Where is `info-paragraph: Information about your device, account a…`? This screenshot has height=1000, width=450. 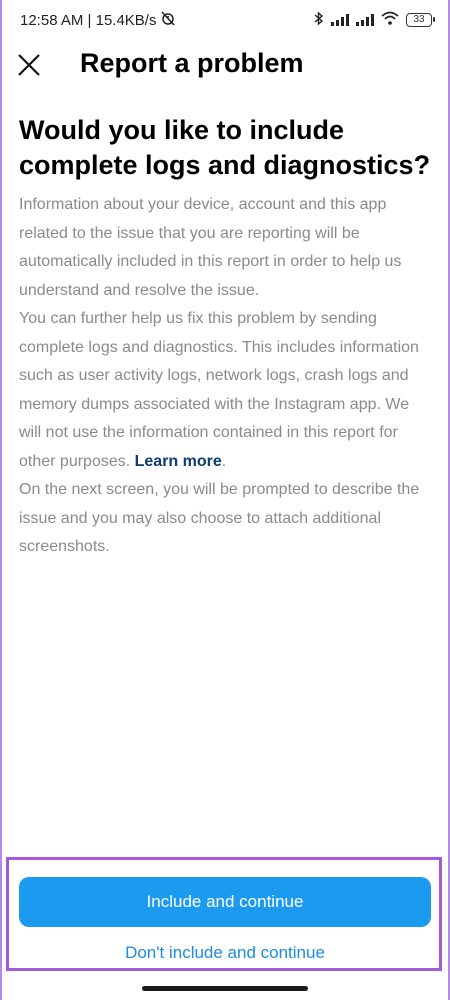
info-paragraph: Information about your device, account a… is located at coordinates (210, 247).